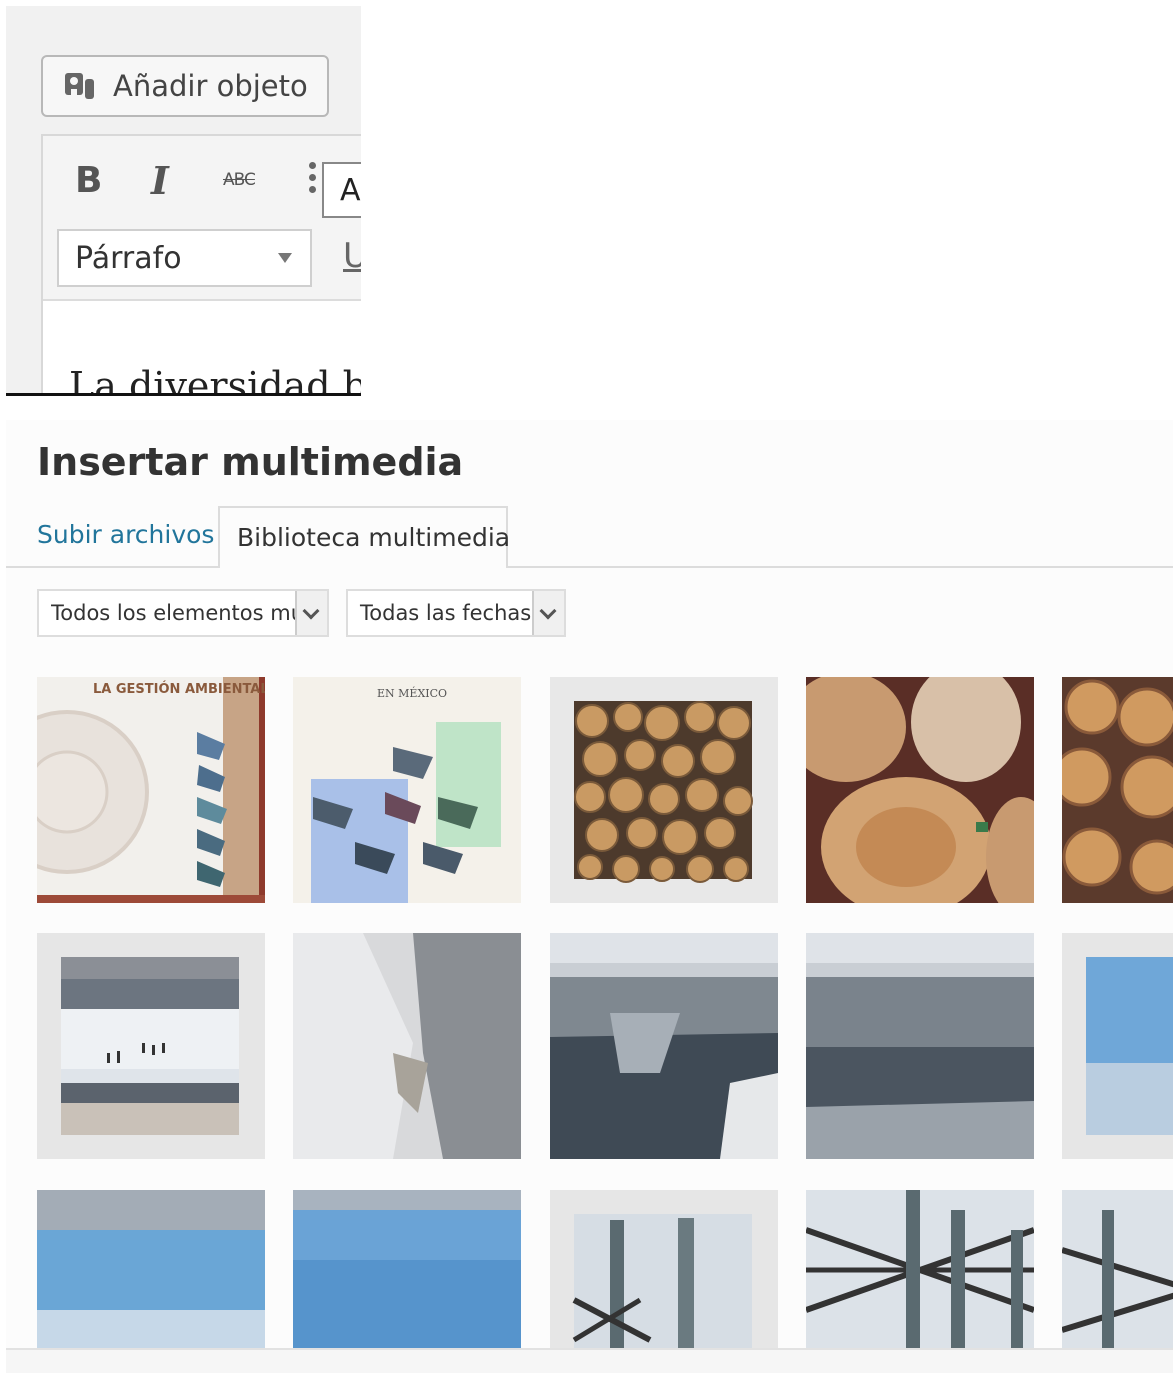 The height and width of the screenshot is (1373, 1173). I want to click on frozen-waterfall-image, so click(664, 1046).